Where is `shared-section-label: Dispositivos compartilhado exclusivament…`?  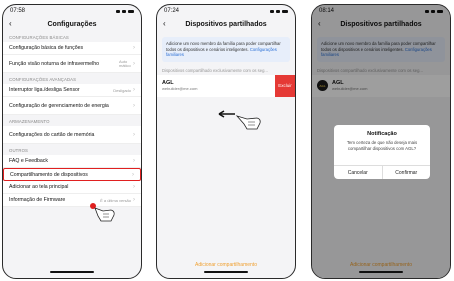
shared-section-label: Dispositivos compartilhado exclusivament… is located at coordinates (215, 70).